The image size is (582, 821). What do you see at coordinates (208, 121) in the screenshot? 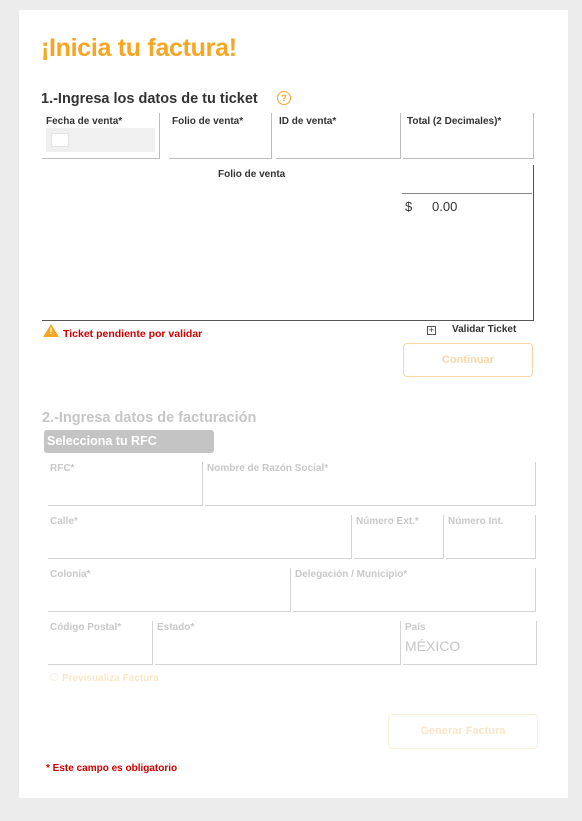
I see `sale-folio-label: Folio de venta*` at bounding box center [208, 121].